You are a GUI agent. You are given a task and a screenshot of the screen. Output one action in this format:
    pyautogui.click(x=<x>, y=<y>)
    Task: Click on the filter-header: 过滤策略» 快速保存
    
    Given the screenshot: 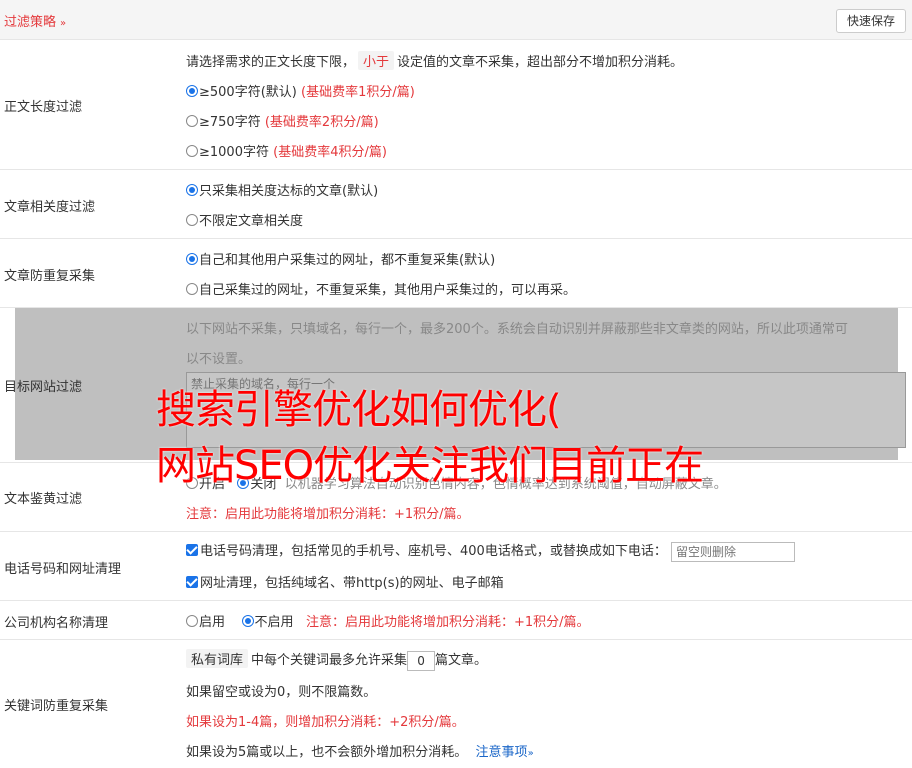 What is the action you would take?
    pyautogui.click(x=456, y=20)
    